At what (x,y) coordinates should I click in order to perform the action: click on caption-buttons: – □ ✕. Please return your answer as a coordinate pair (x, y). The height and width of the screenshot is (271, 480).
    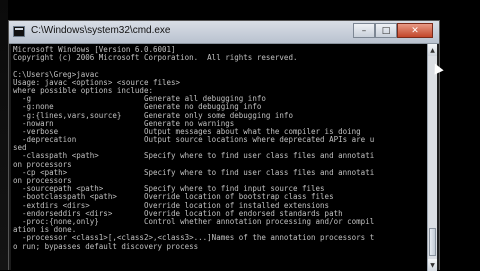
    Looking at the image, I should click on (393, 31).